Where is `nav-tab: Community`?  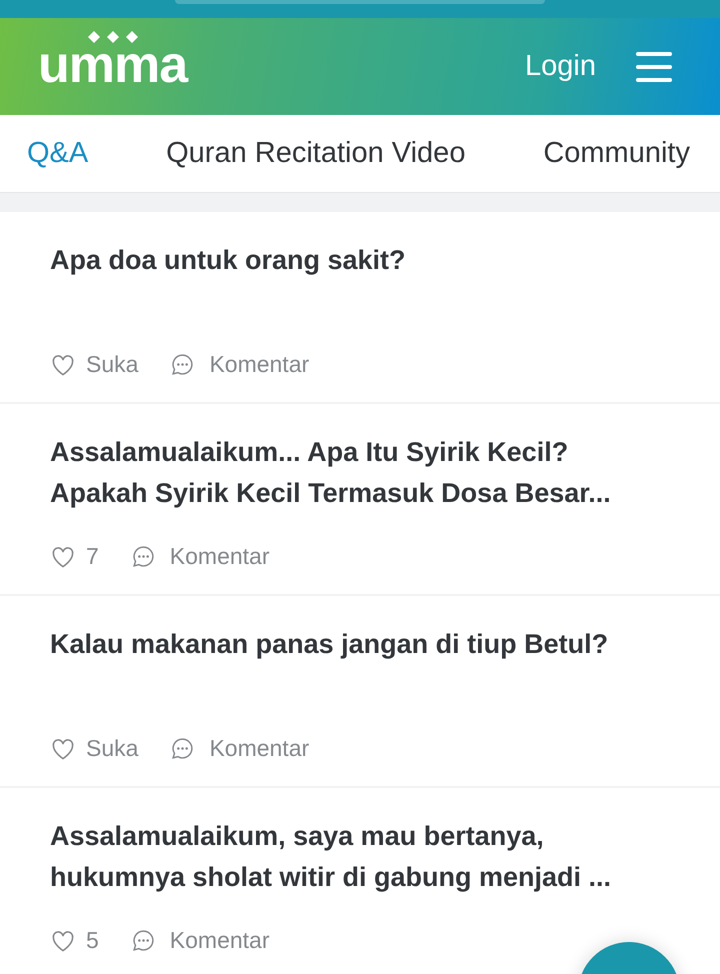 nav-tab: Community is located at coordinates (616, 153).